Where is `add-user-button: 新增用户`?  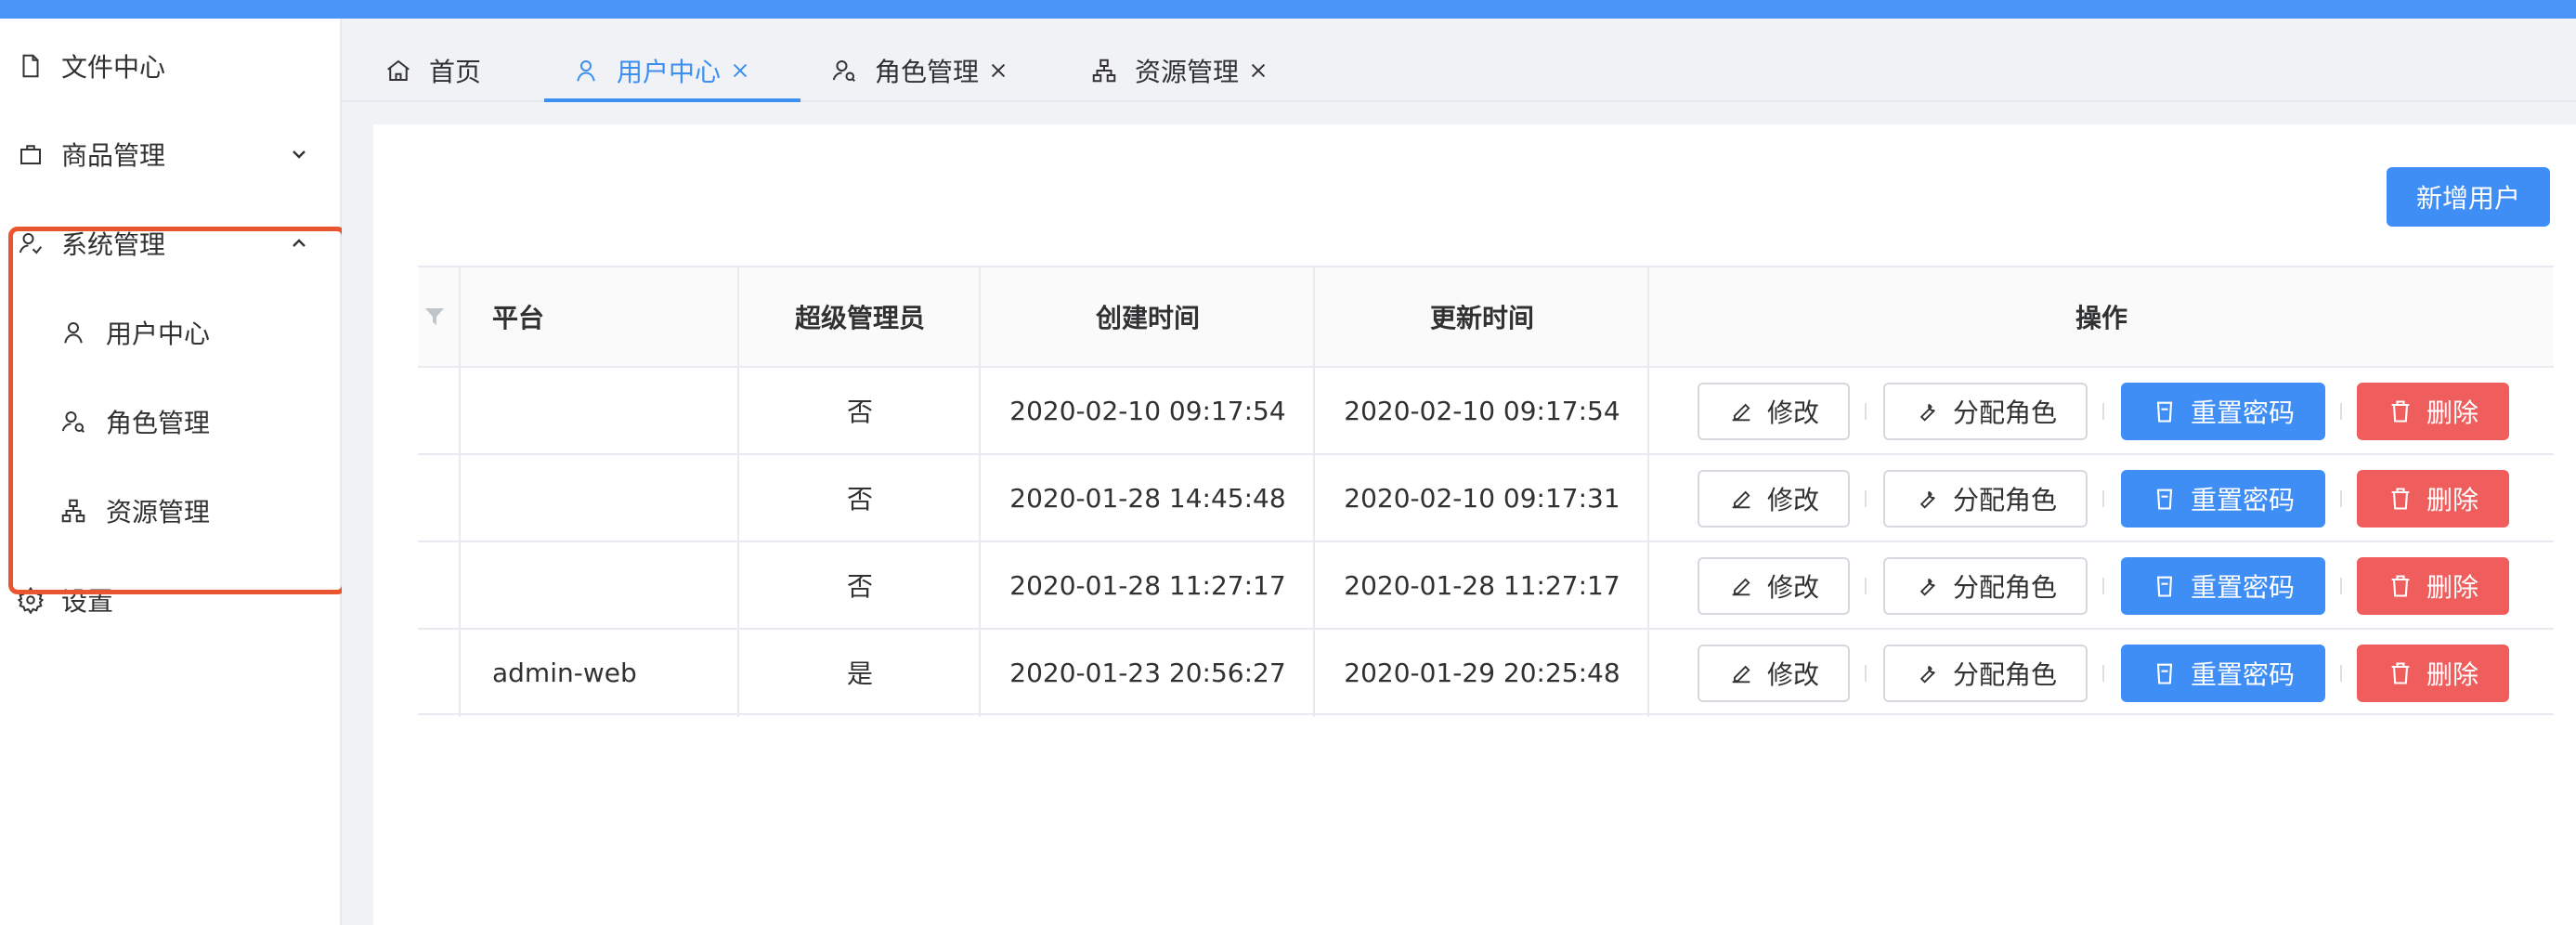
add-user-button: 新增用户 is located at coordinates (2468, 197).